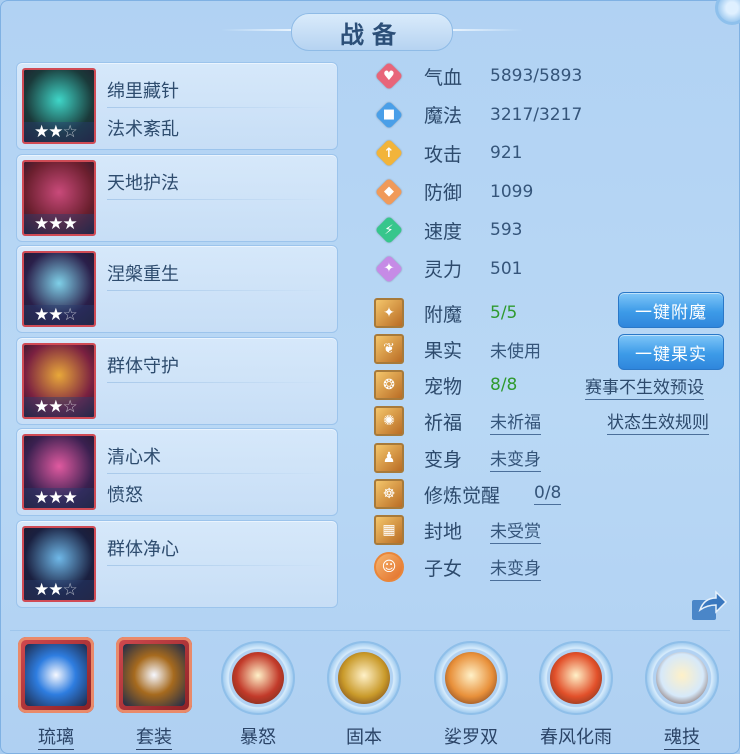  I want to click on fruit-all-button: 一键果实, so click(671, 352).